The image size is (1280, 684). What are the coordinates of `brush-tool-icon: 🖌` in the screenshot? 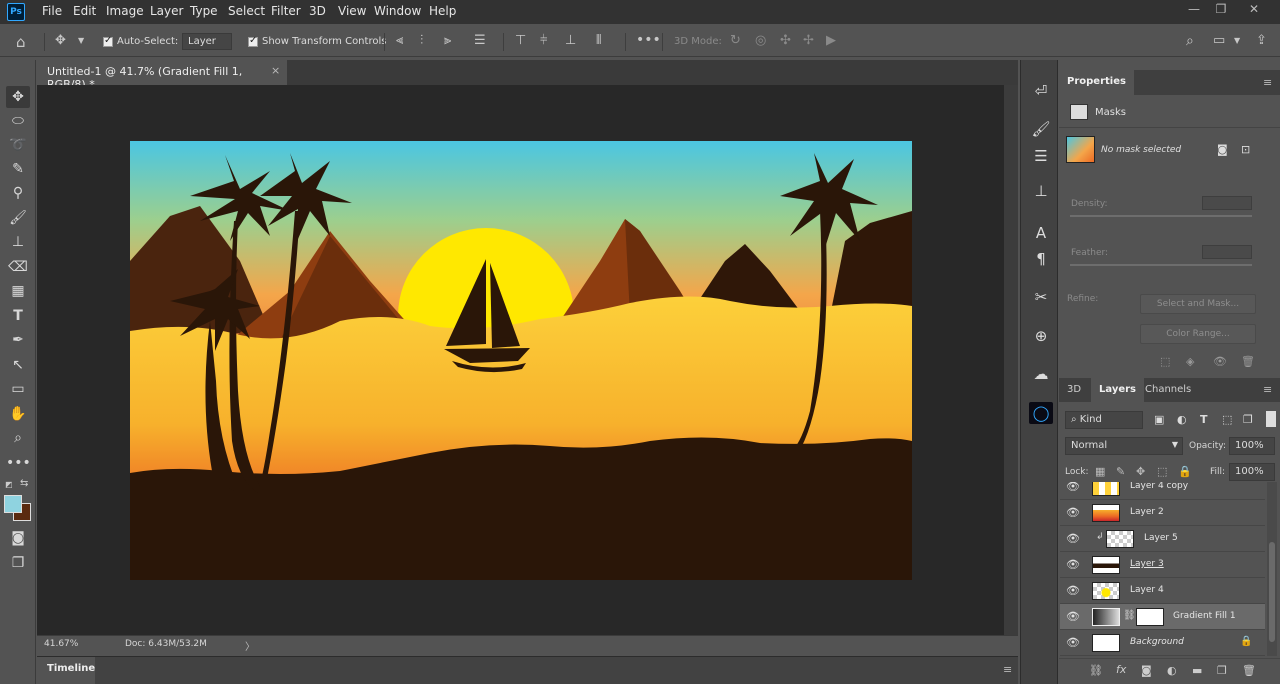 It's located at (18, 218).